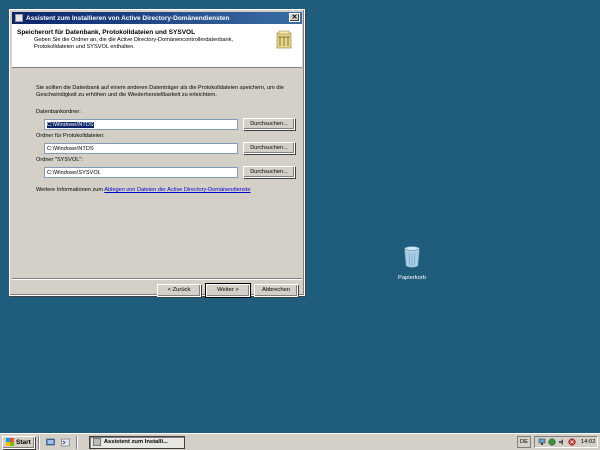  What do you see at coordinates (412, 257) in the screenshot?
I see `recycle-bin-icon` at bounding box center [412, 257].